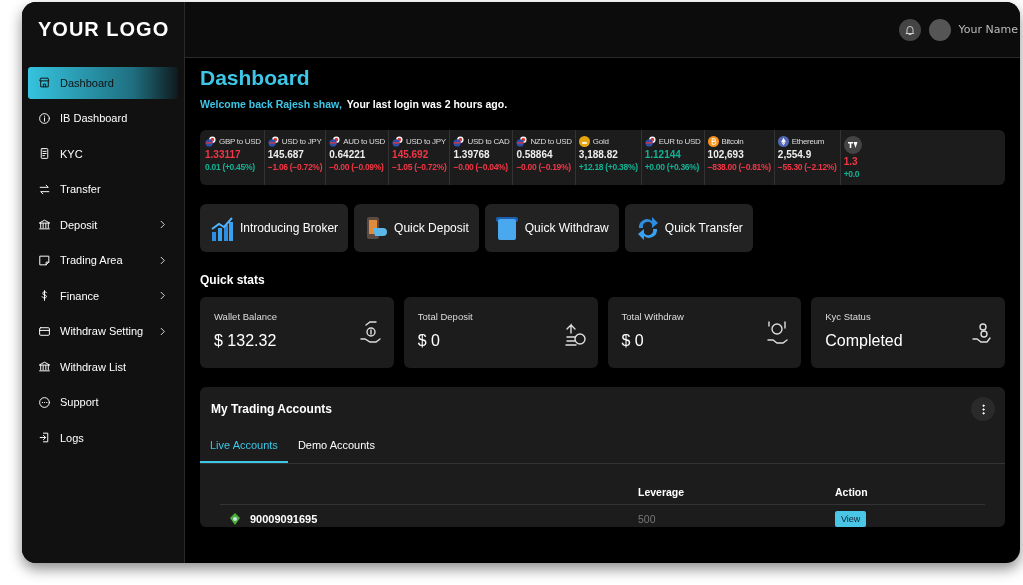 This screenshot has height=585, width=1023. Describe the element at coordinates (427, 104) in the screenshot. I see `last-login-text: Your last login was 2 hours ago.` at that location.